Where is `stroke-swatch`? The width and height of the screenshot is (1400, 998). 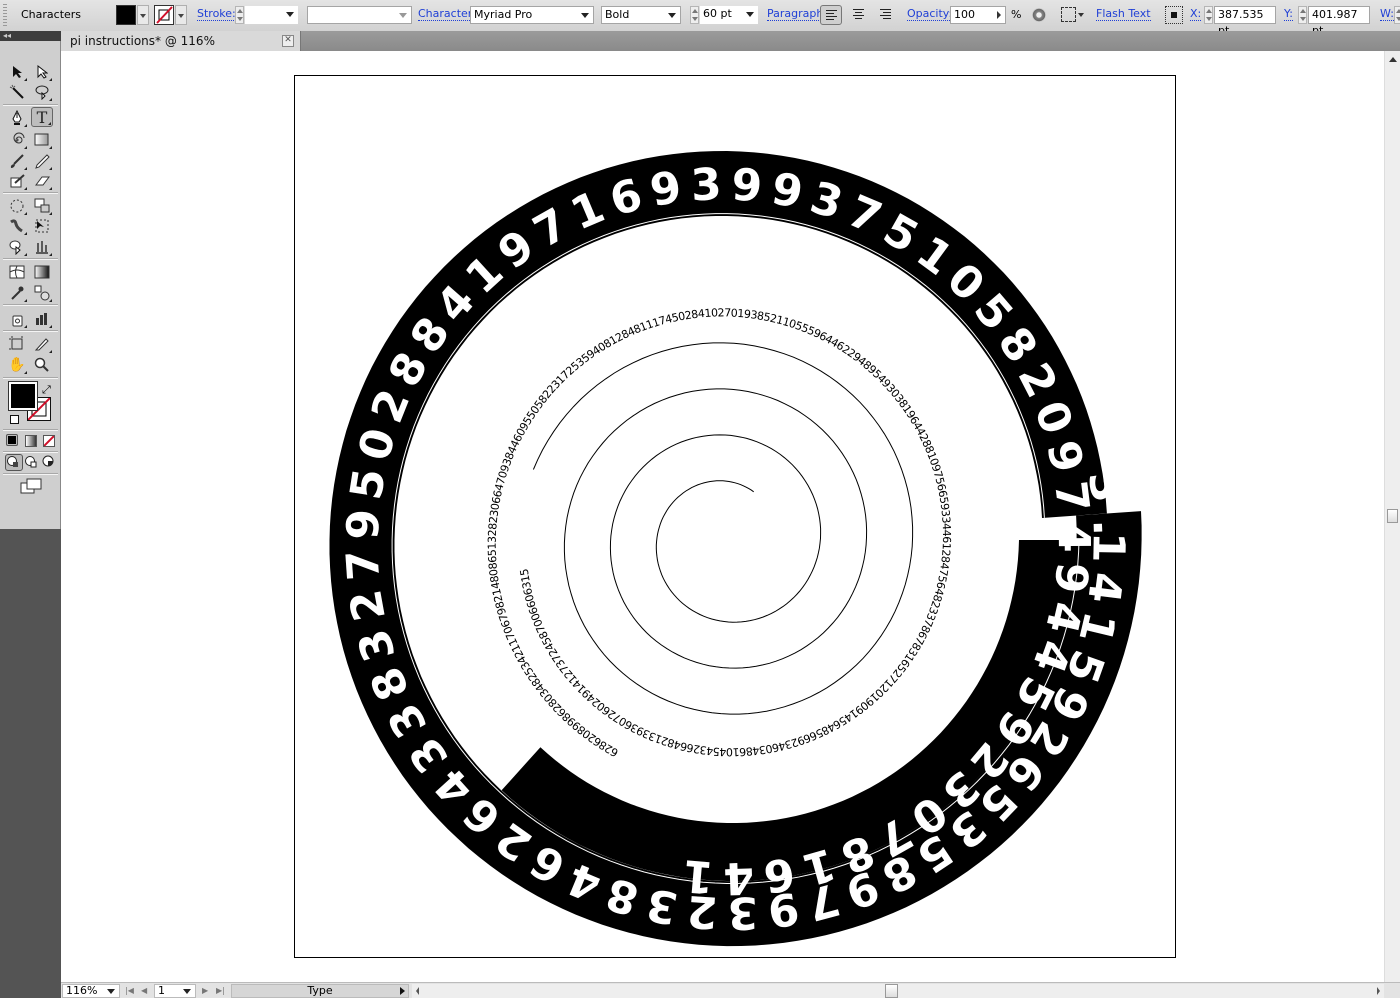
stroke-swatch is located at coordinates (164, 15).